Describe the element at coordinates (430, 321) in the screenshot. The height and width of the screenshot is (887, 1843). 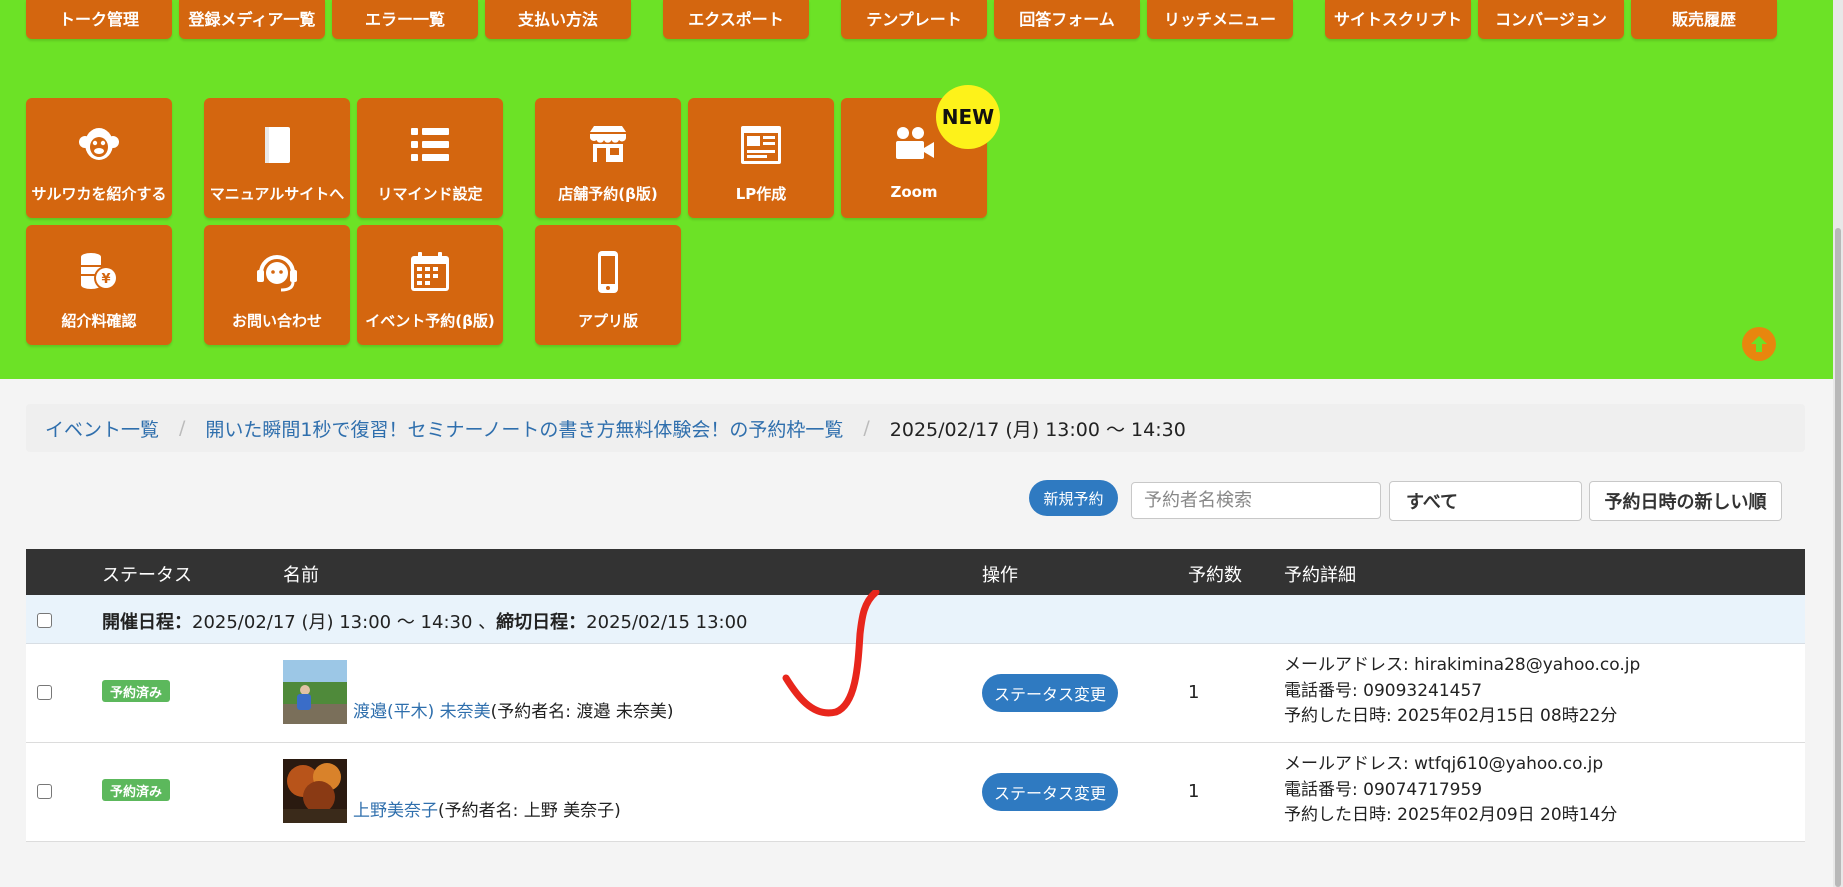
I see `tile-label: イベント予約(β版)` at that location.